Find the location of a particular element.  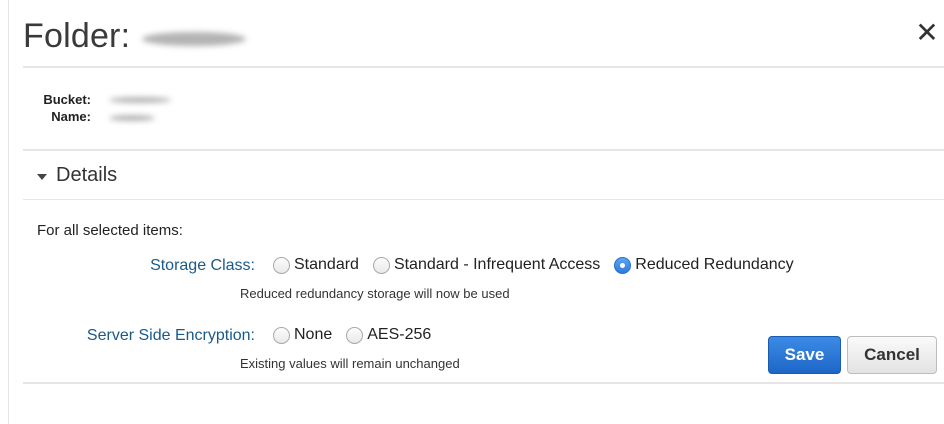

for-all-selected-label: For all selected items: is located at coordinates (110, 230).